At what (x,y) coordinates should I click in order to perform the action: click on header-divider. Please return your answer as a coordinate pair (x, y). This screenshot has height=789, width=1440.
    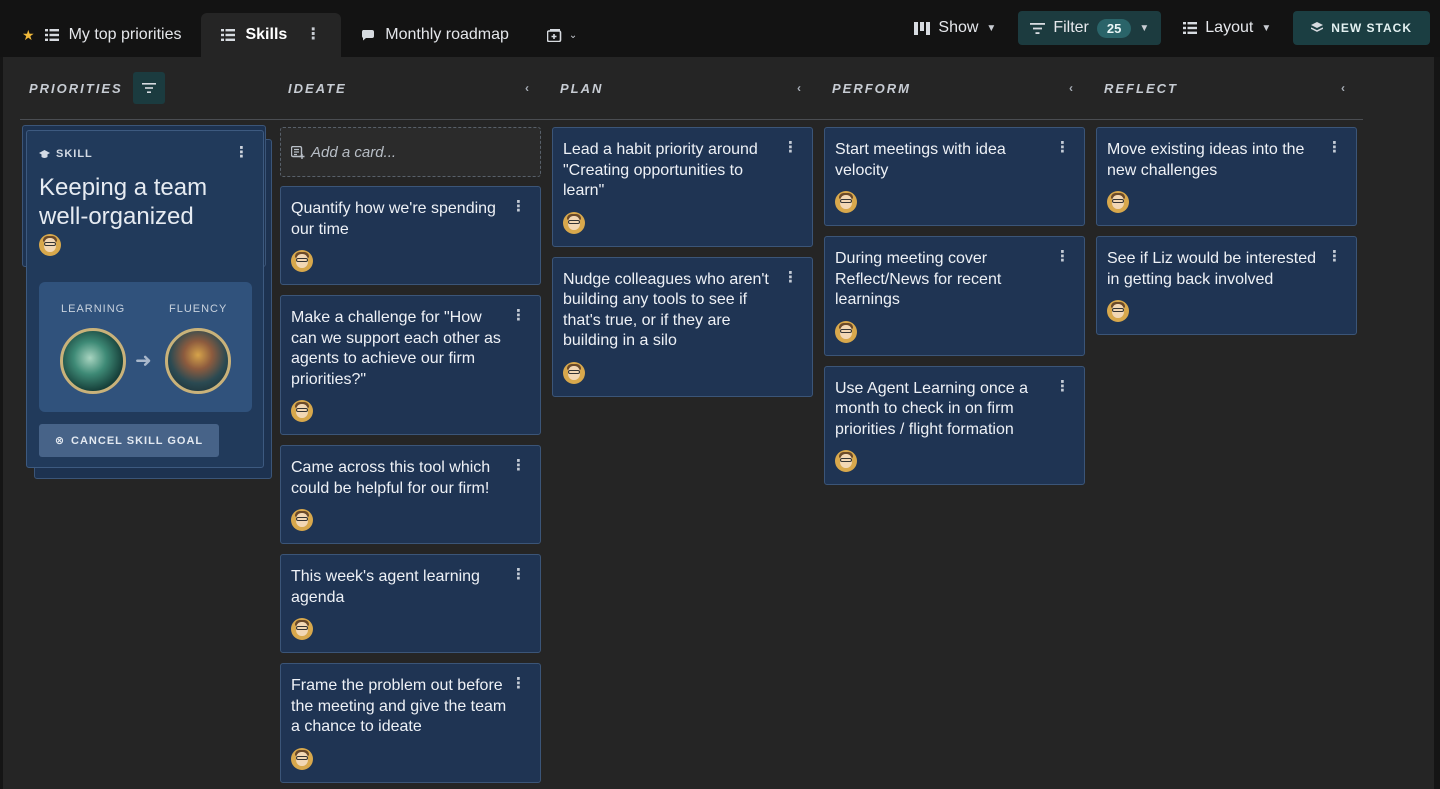
    Looking at the image, I should click on (691, 119).